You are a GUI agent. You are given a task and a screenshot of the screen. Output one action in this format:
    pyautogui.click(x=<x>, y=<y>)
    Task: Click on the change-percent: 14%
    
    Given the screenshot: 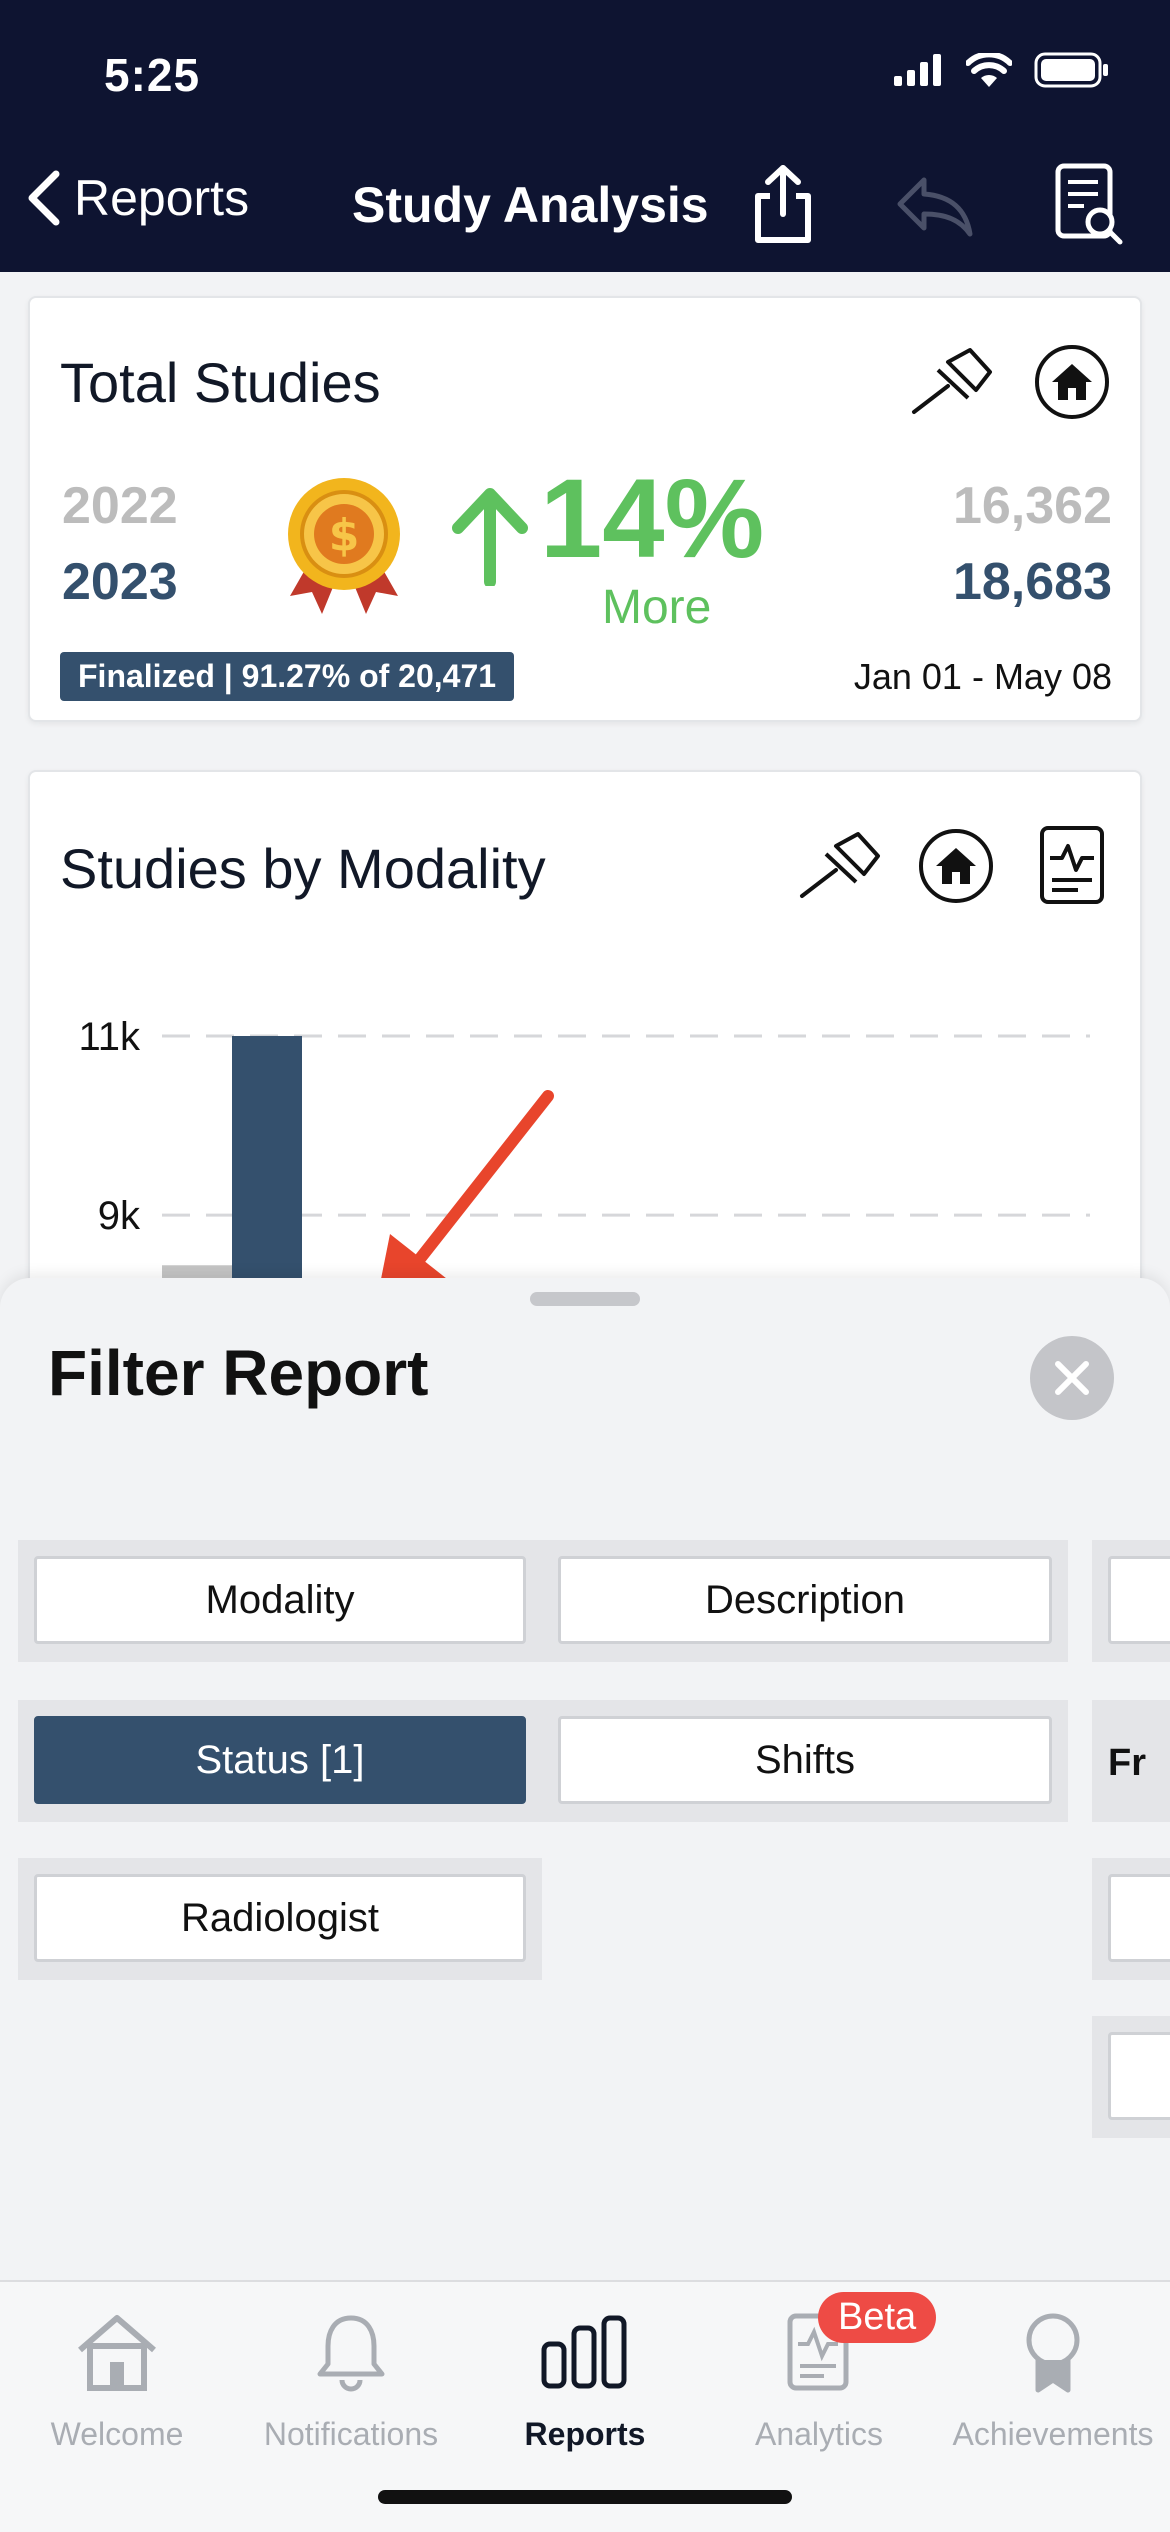 What is the action you would take?
    pyautogui.click(x=652, y=518)
    